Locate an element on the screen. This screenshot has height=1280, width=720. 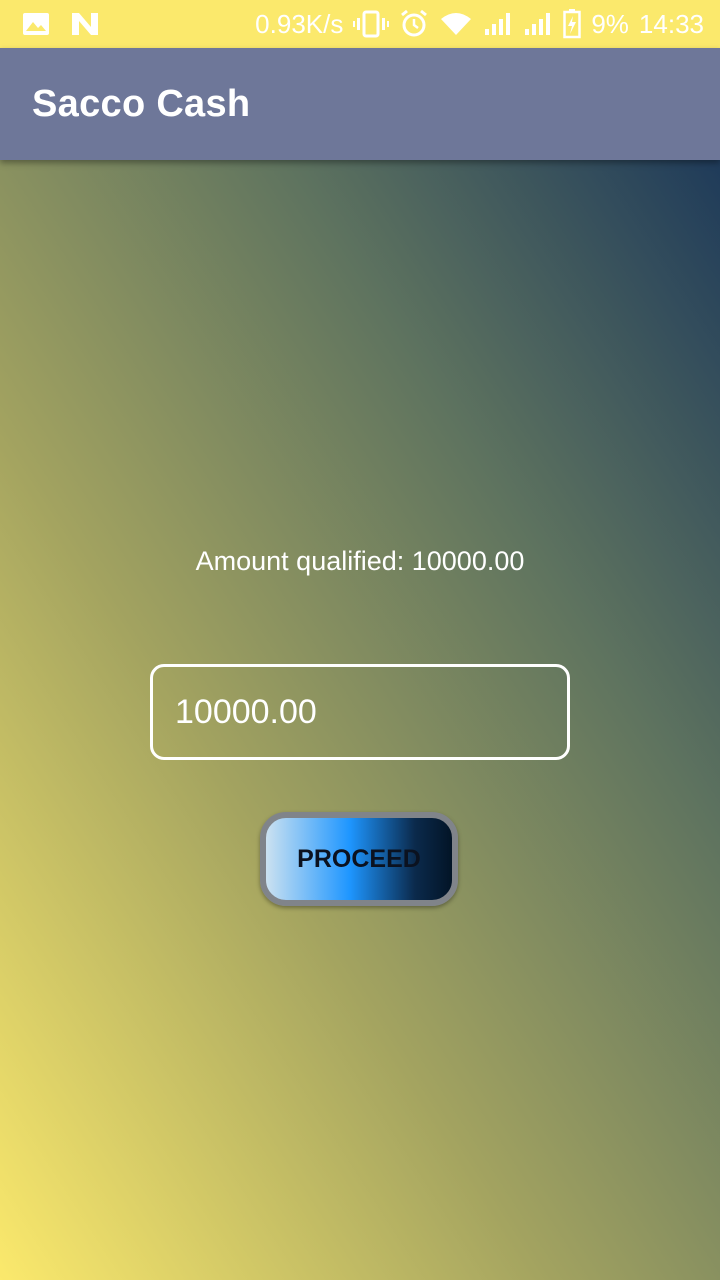
alarm-icon is located at coordinates (414, 24).